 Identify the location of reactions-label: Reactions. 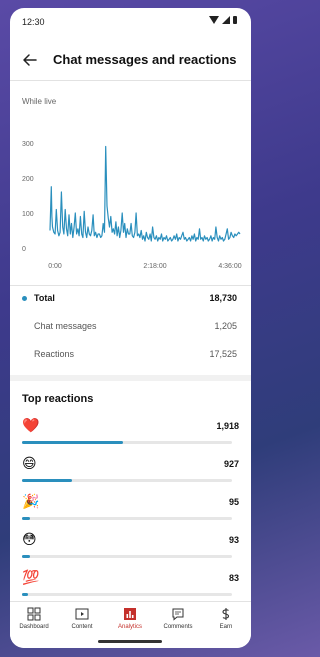
(54, 354).